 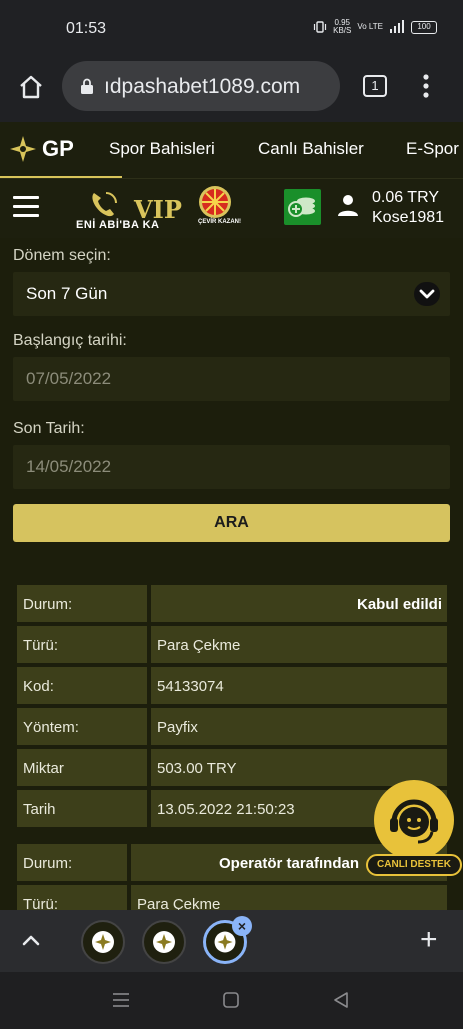 I want to click on row-value: 503.00 TRY, so click(x=197, y=768).